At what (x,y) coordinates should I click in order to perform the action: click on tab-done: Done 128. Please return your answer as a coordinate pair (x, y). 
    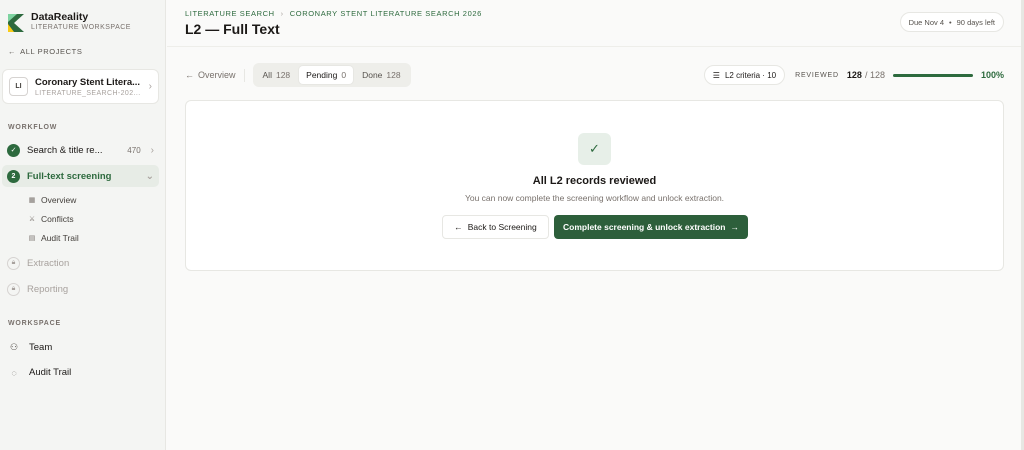
    Looking at the image, I should click on (381, 75).